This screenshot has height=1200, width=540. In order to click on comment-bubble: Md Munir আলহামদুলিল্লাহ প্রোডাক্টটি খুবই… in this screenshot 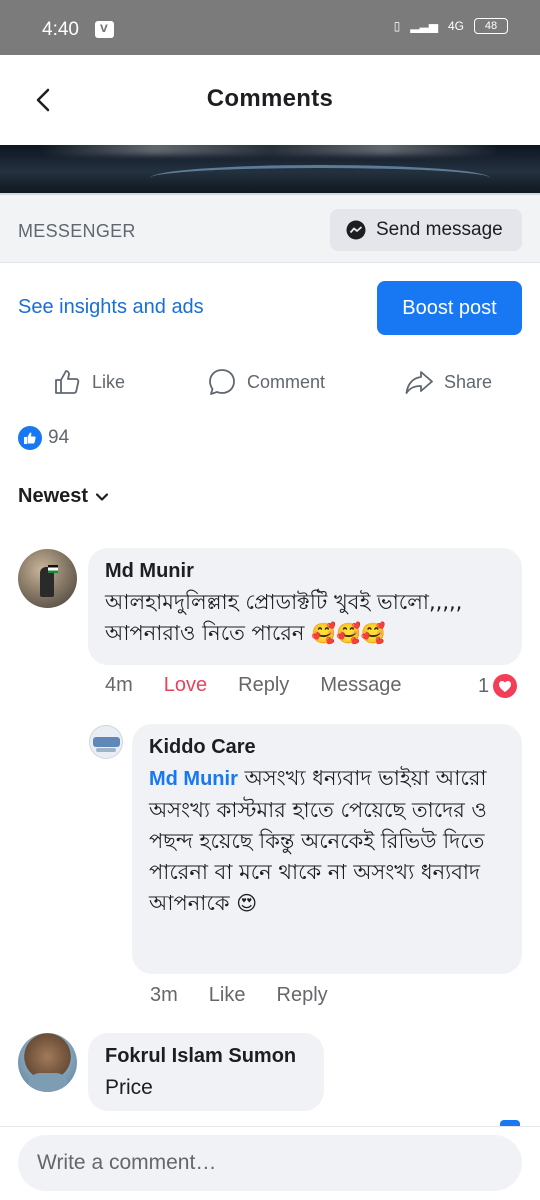, I will do `click(305, 606)`.